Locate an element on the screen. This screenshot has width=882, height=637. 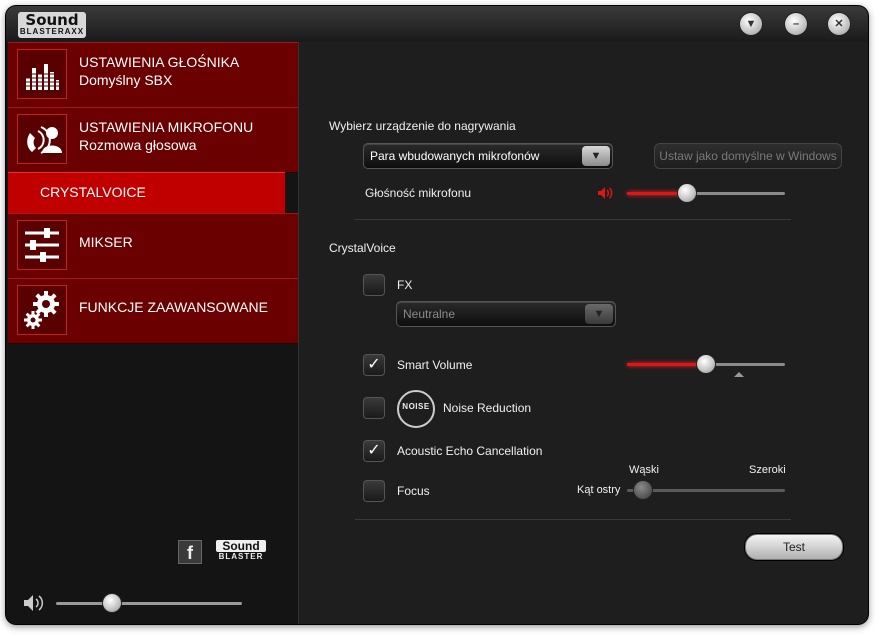
sidebar-item-advanced-features: FUNKCJE ZAAWANSOWANE is located at coordinates (153, 311).